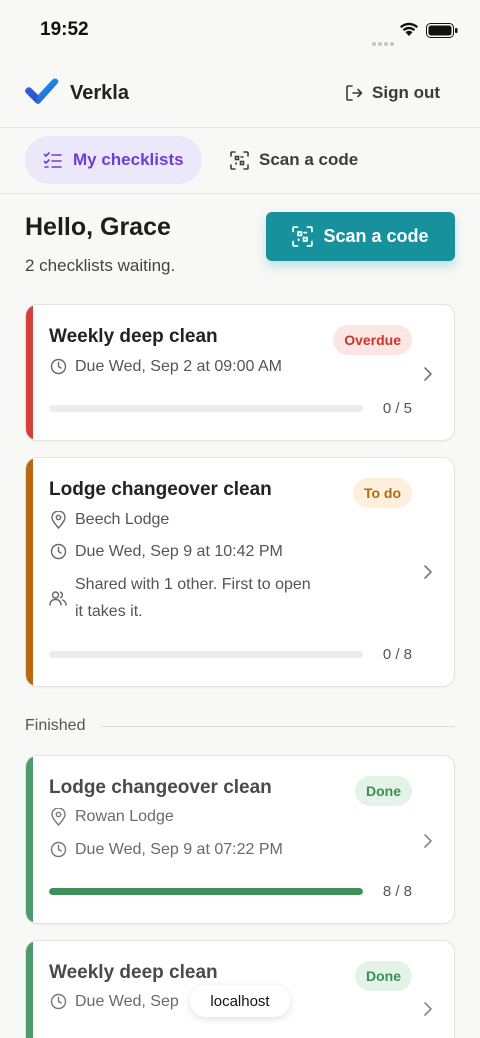 The width and height of the screenshot is (480, 1038). I want to click on tab-my-checklists: My checklists, so click(113, 160).